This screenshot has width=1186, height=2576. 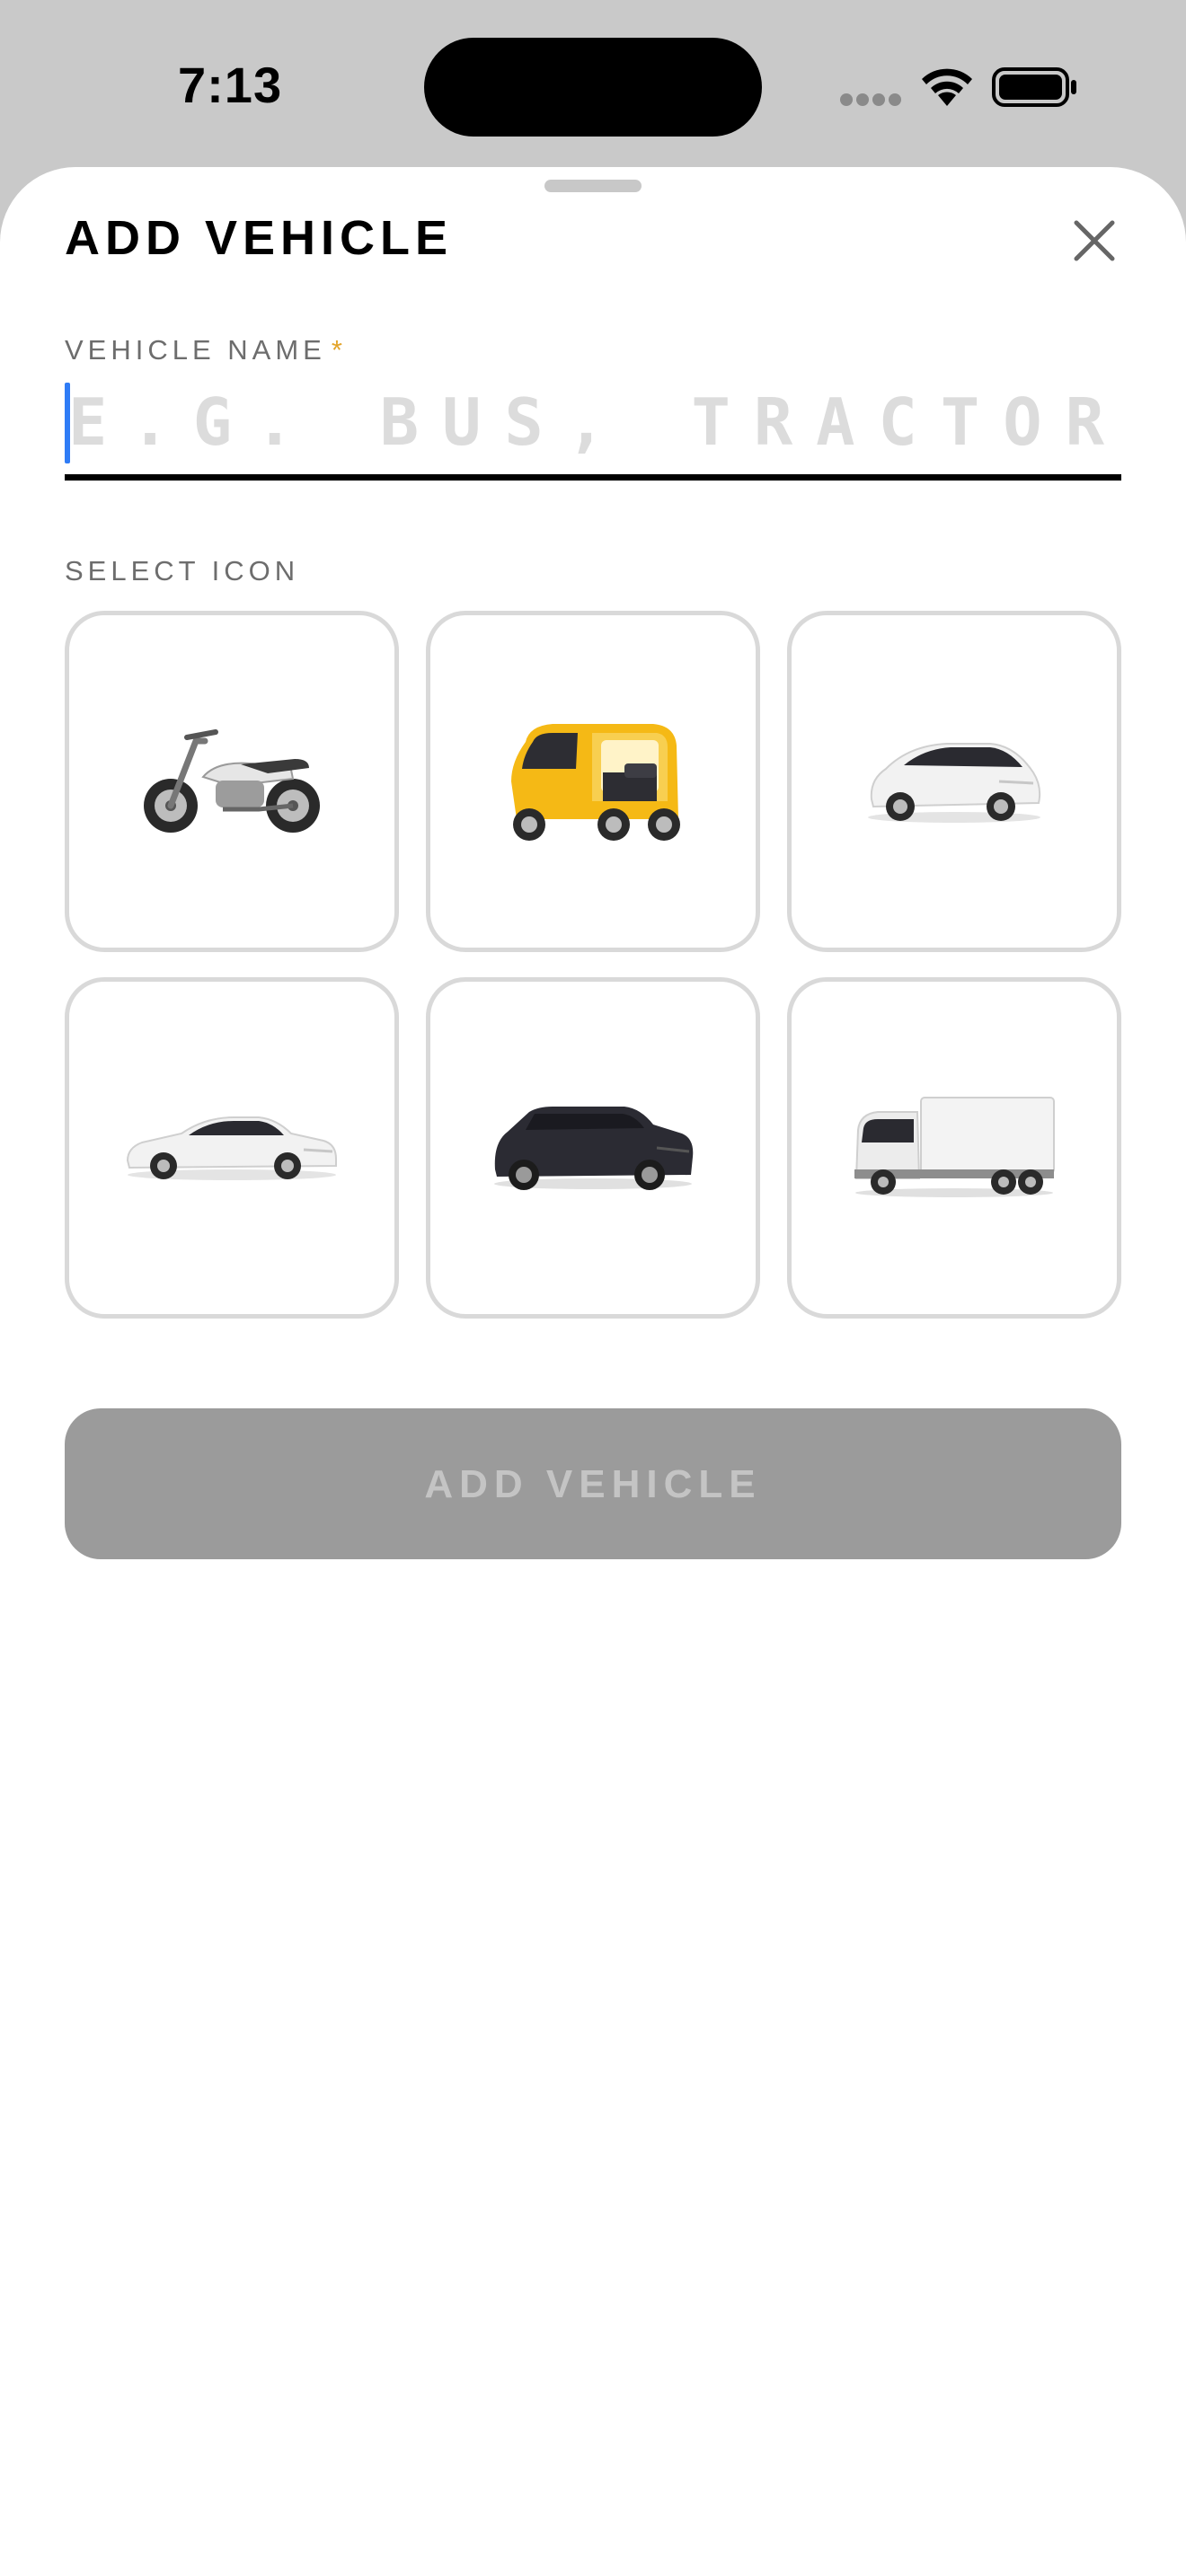 What do you see at coordinates (947, 87) in the screenshot?
I see `wifi-icon` at bounding box center [947, 87].